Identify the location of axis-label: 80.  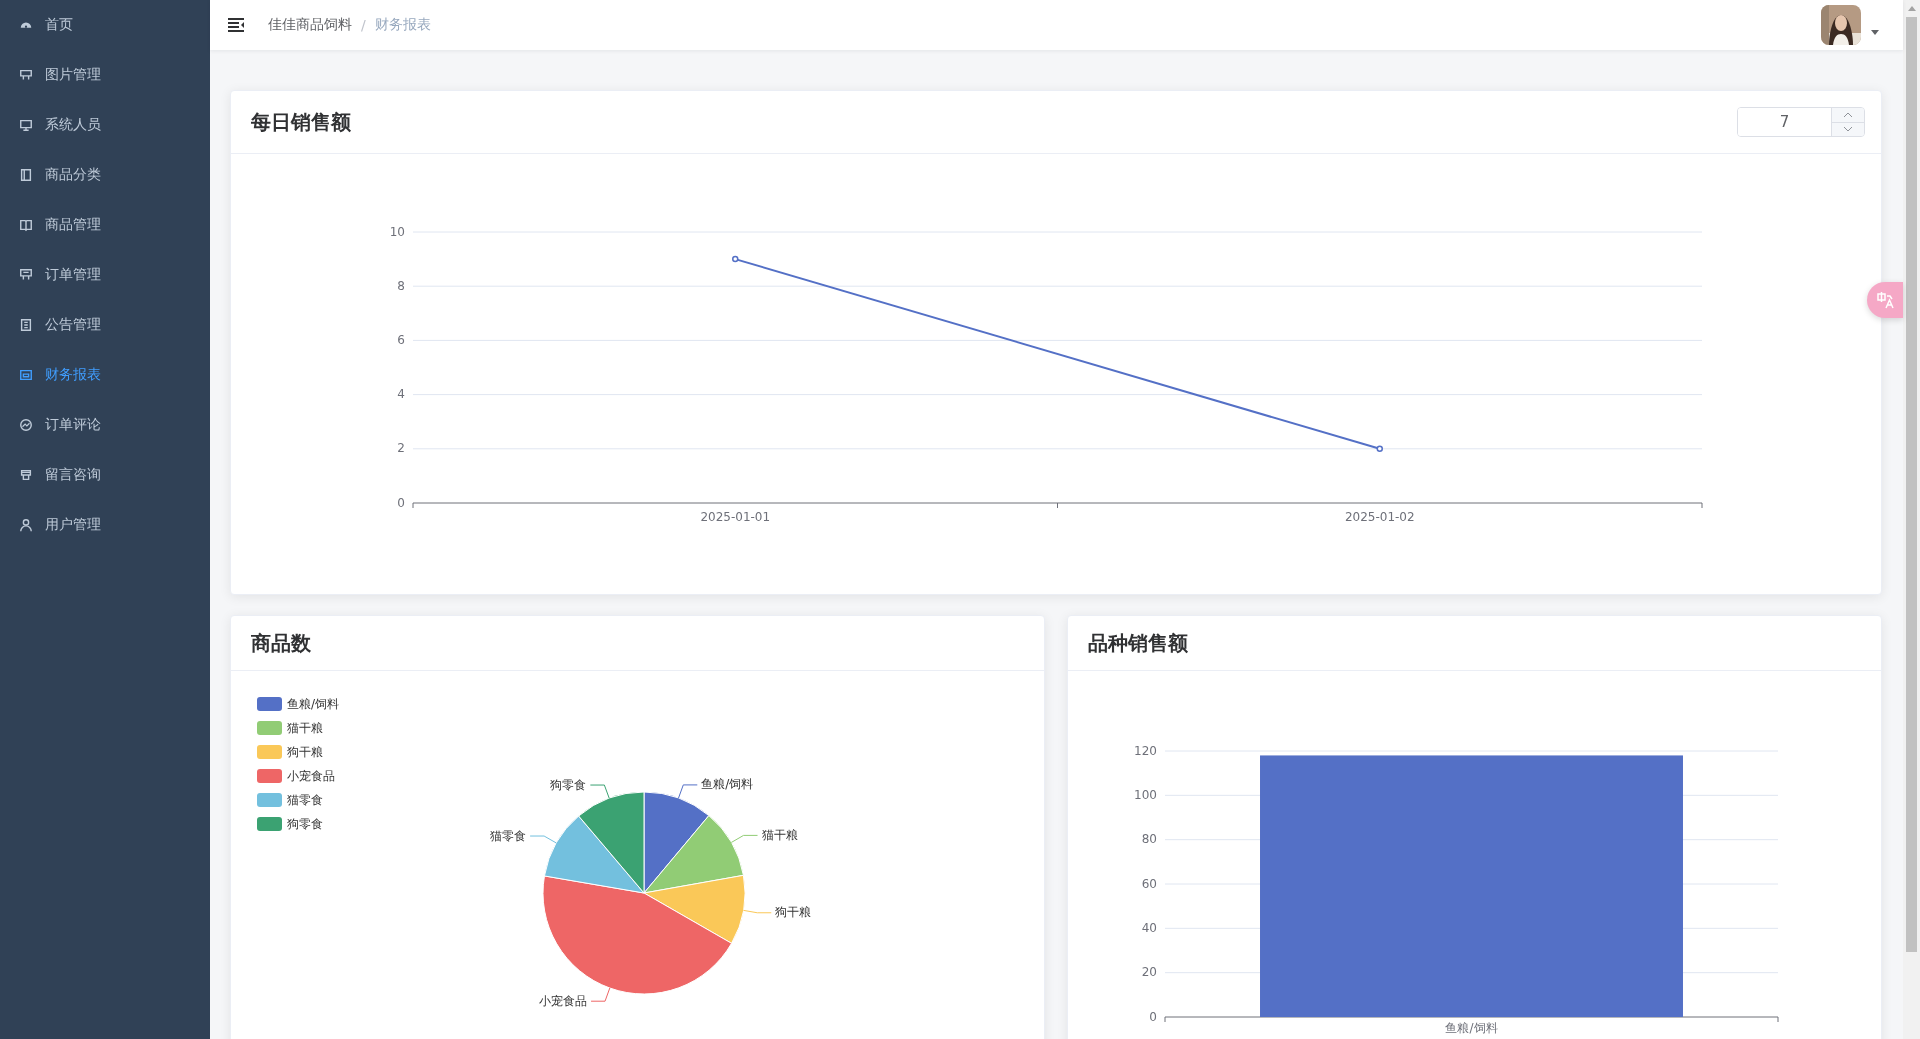
(1149, 839).